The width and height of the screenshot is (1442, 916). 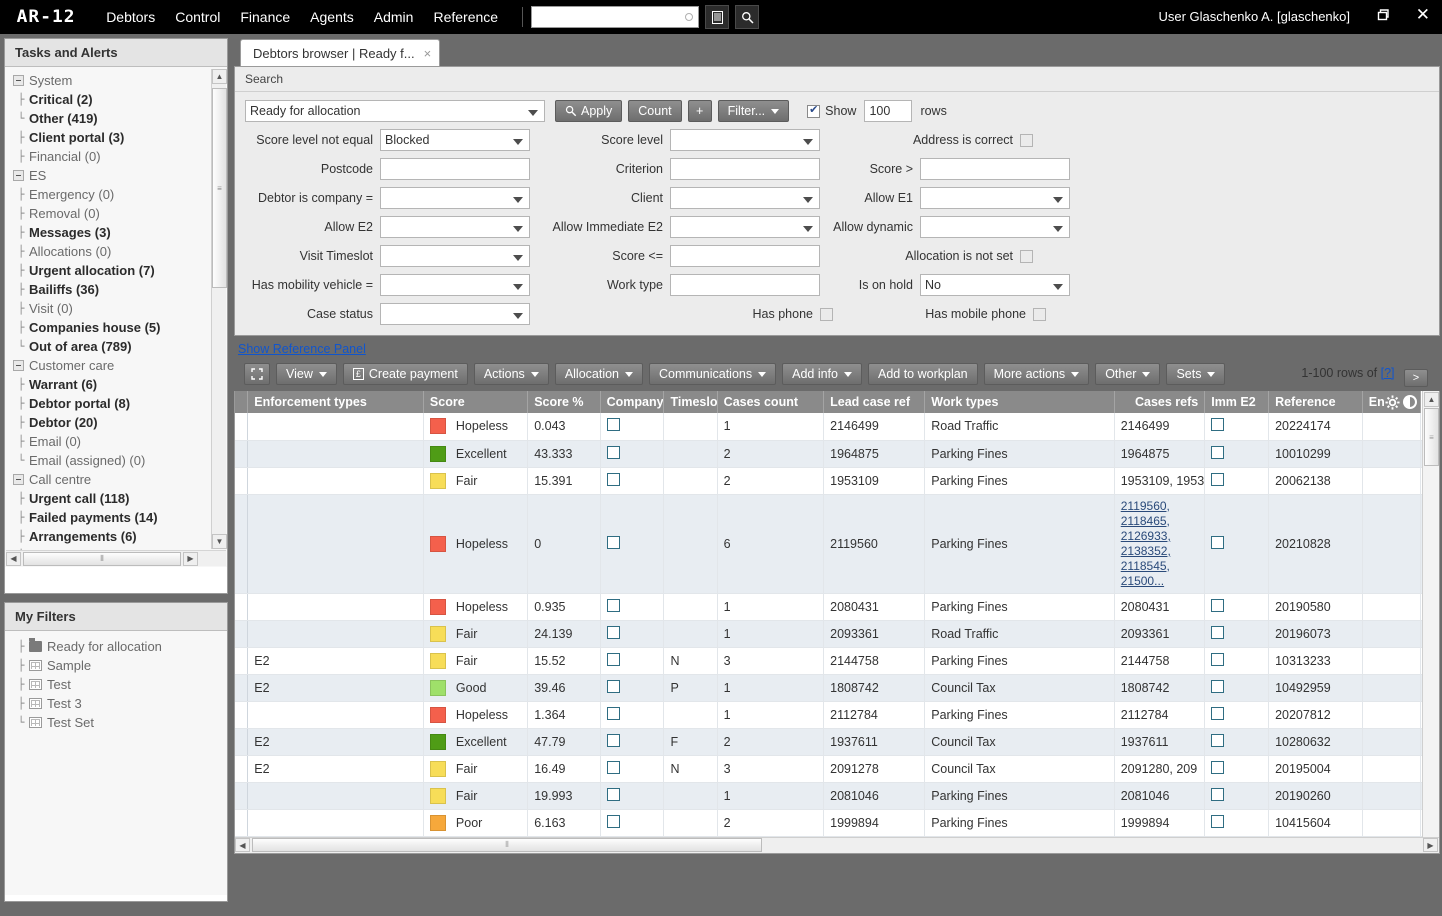 I want to click on case-ref-link: 2119560,, so click(x=1159, y=506).